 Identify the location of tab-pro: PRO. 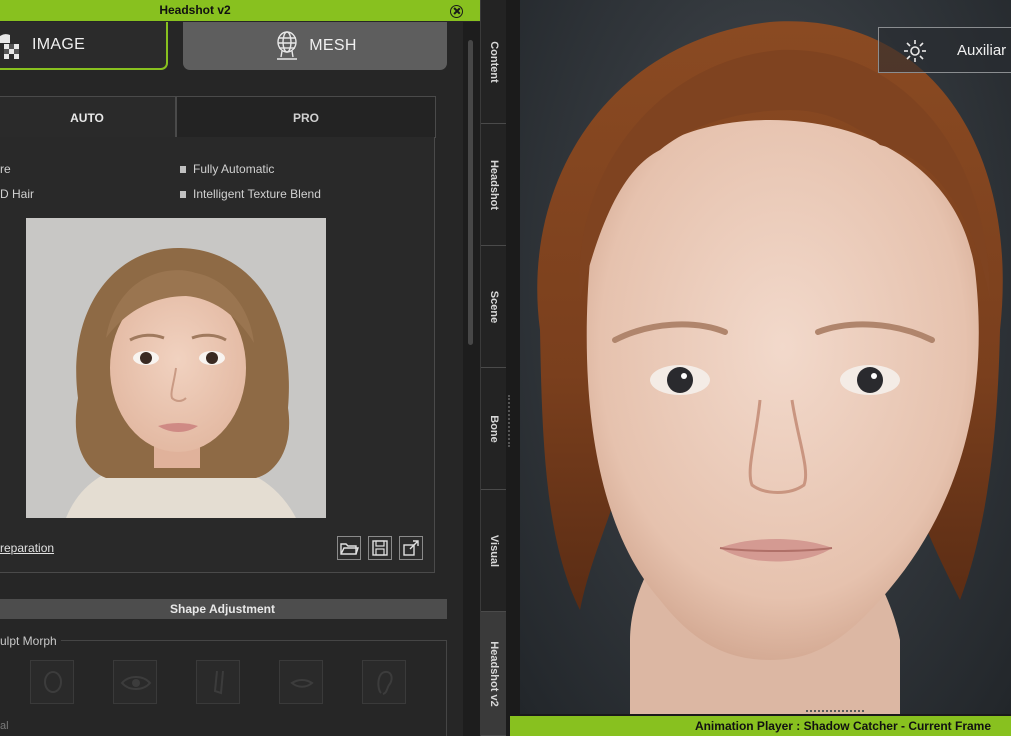
(306, 117).